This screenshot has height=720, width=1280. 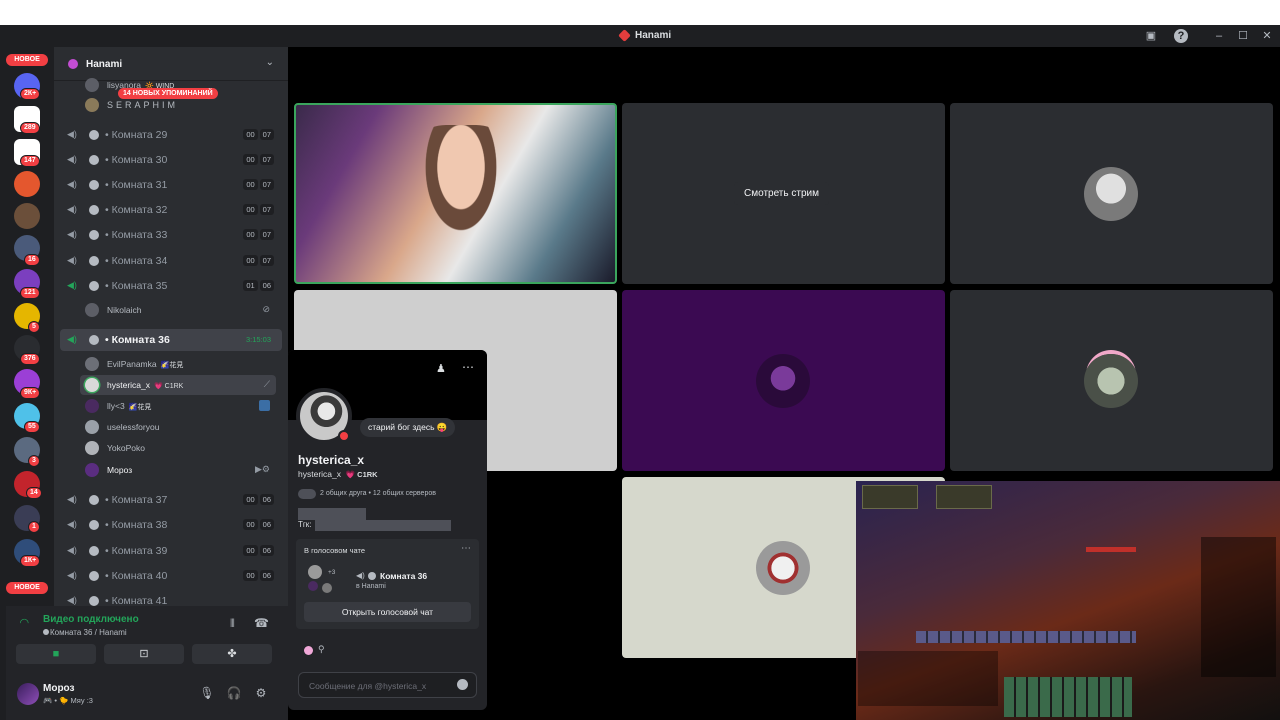 I want to click on voice-channel: ◀) • Комната 30 00 07, so click(x=171, y=160).